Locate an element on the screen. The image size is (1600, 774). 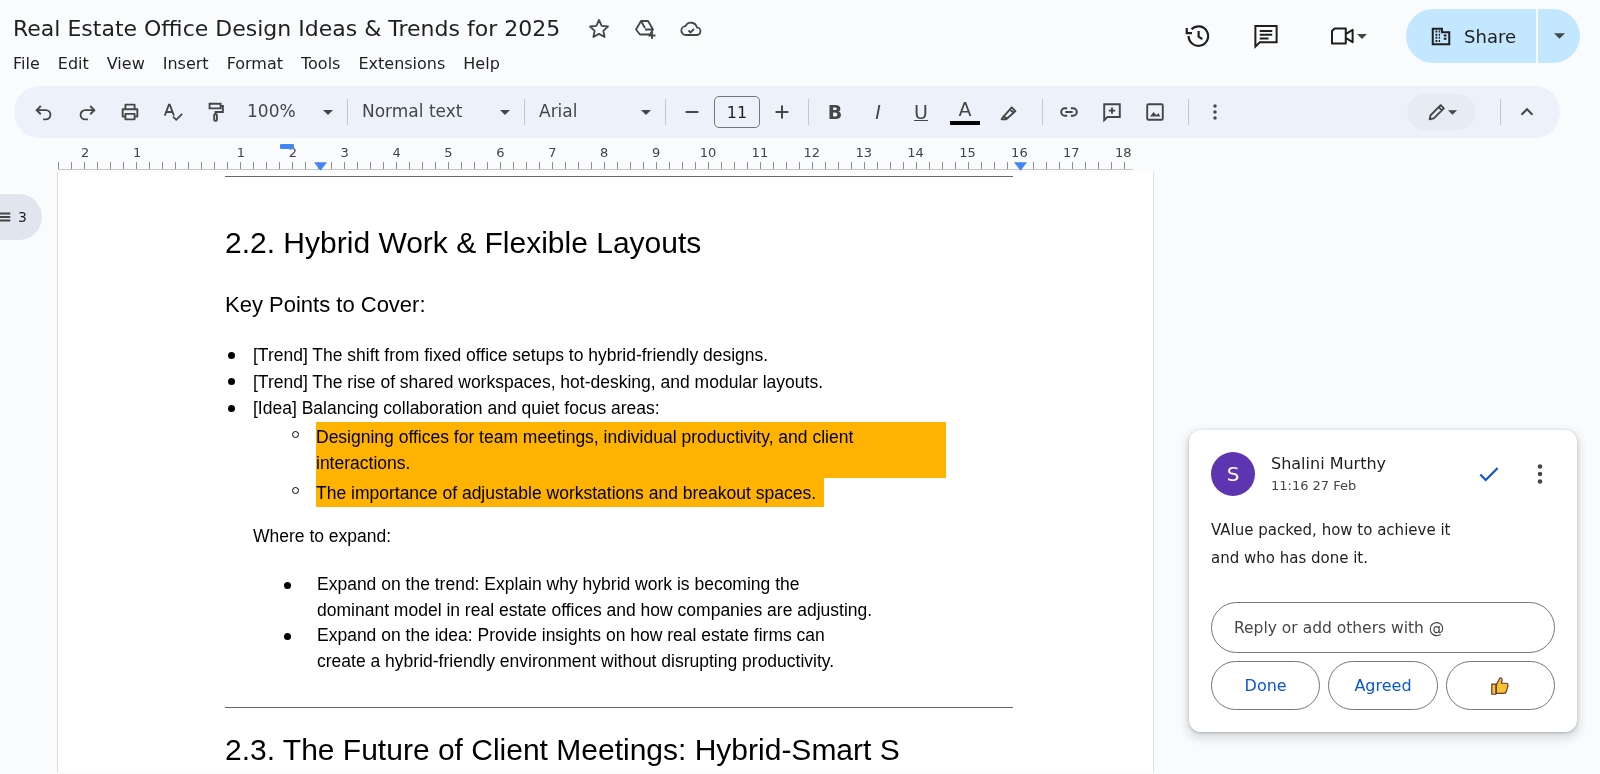
thumbs-up-button is located at coordinates (1500, 685).